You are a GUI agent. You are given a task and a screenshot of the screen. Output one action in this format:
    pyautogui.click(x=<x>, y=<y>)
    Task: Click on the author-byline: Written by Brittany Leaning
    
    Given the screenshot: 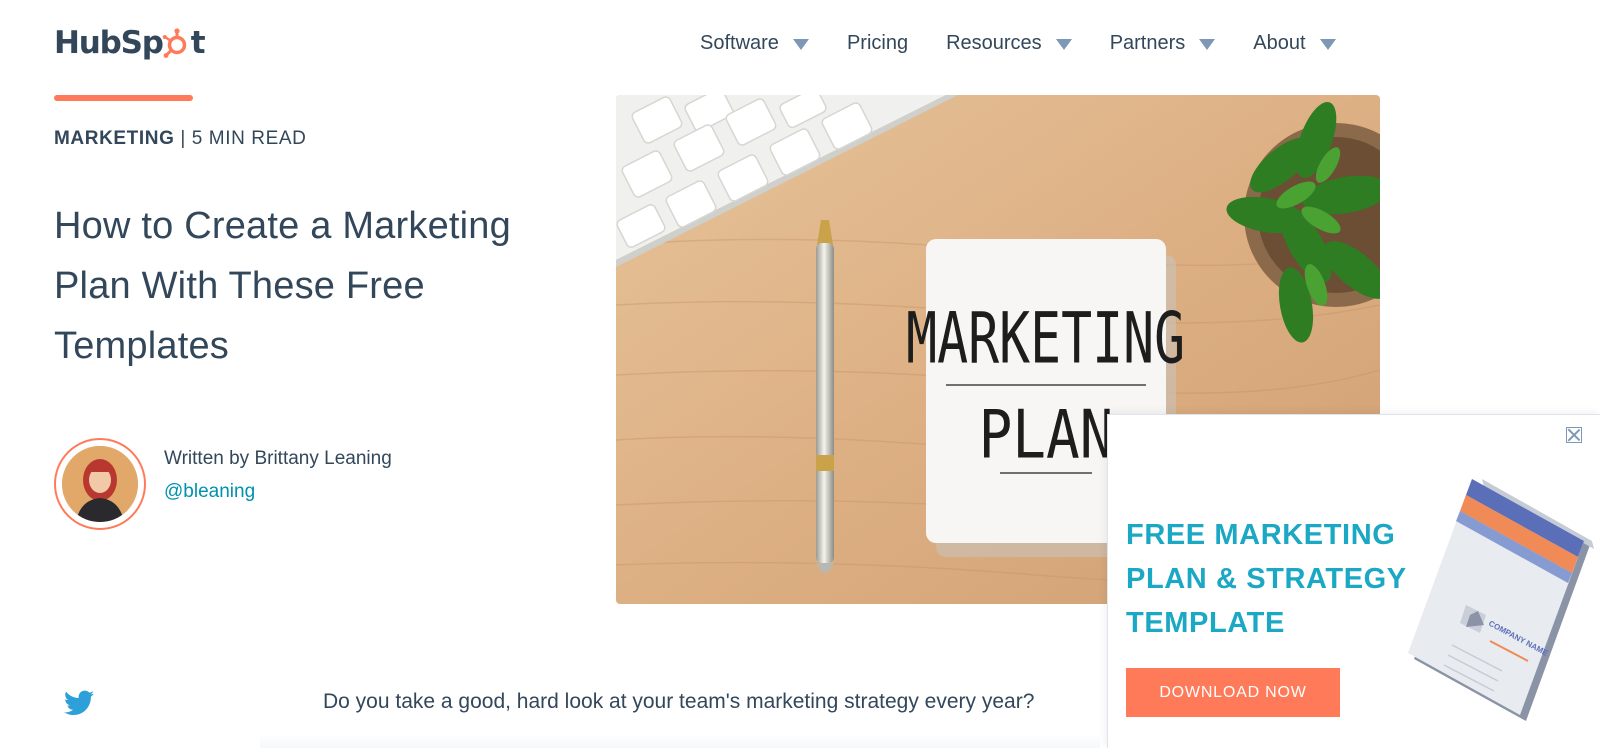 What is the action you would take?
    pyautogui.click(x=278, y=458)
    